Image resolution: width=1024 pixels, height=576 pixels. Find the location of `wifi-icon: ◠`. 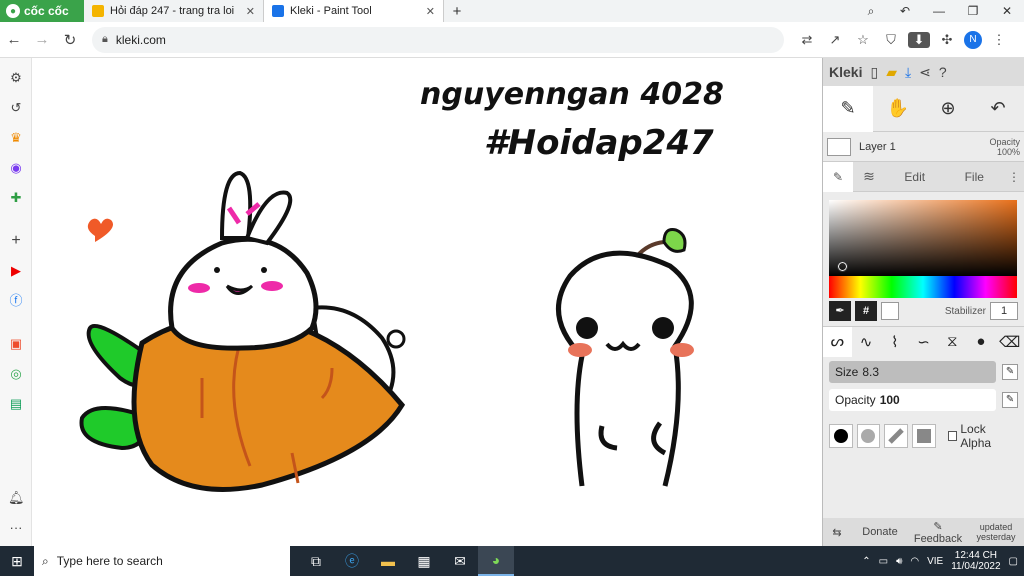

wifi-icon: ◠ is located at coordinates (914, 561).